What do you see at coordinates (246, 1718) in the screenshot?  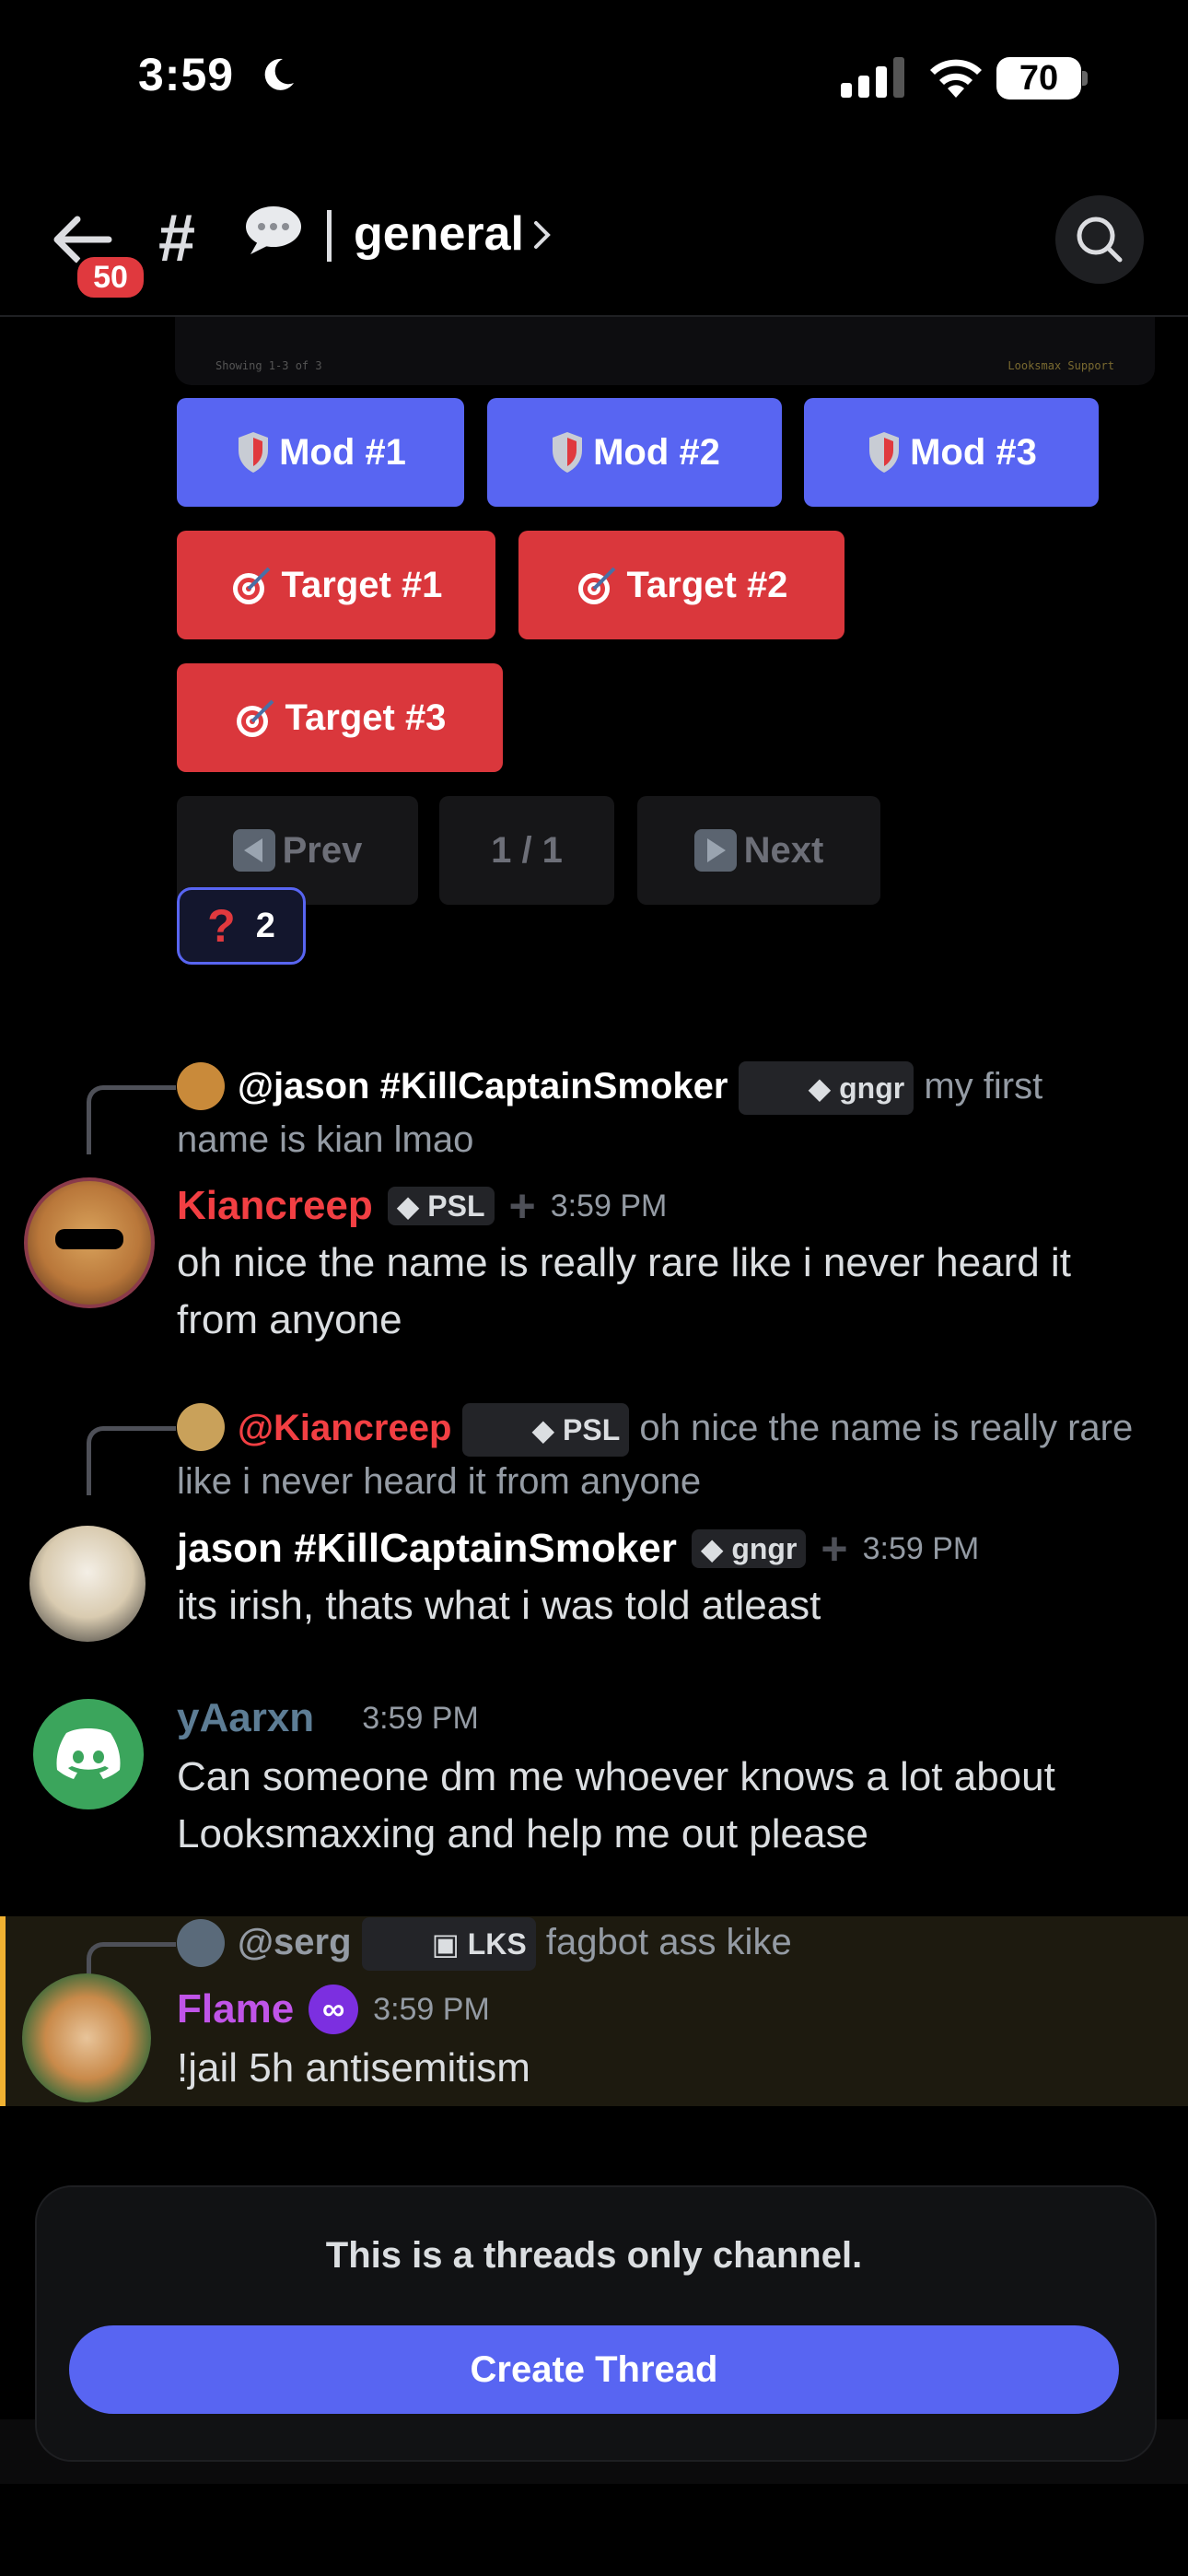 I see `username: yAarxn` at bounding box center [246, 1718].